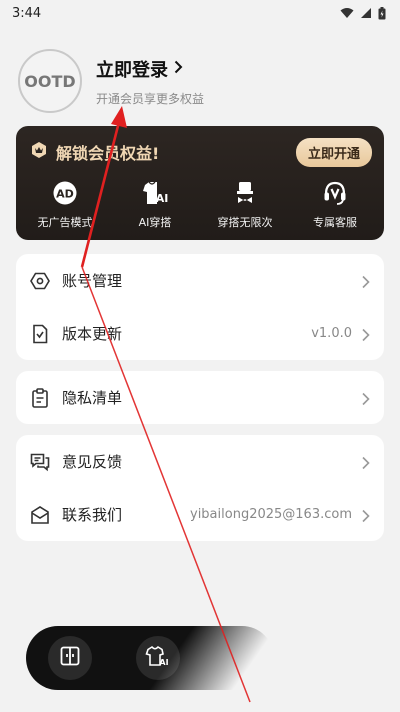  I want to click on open-vip-button: 立即开通, so click(333, 152).